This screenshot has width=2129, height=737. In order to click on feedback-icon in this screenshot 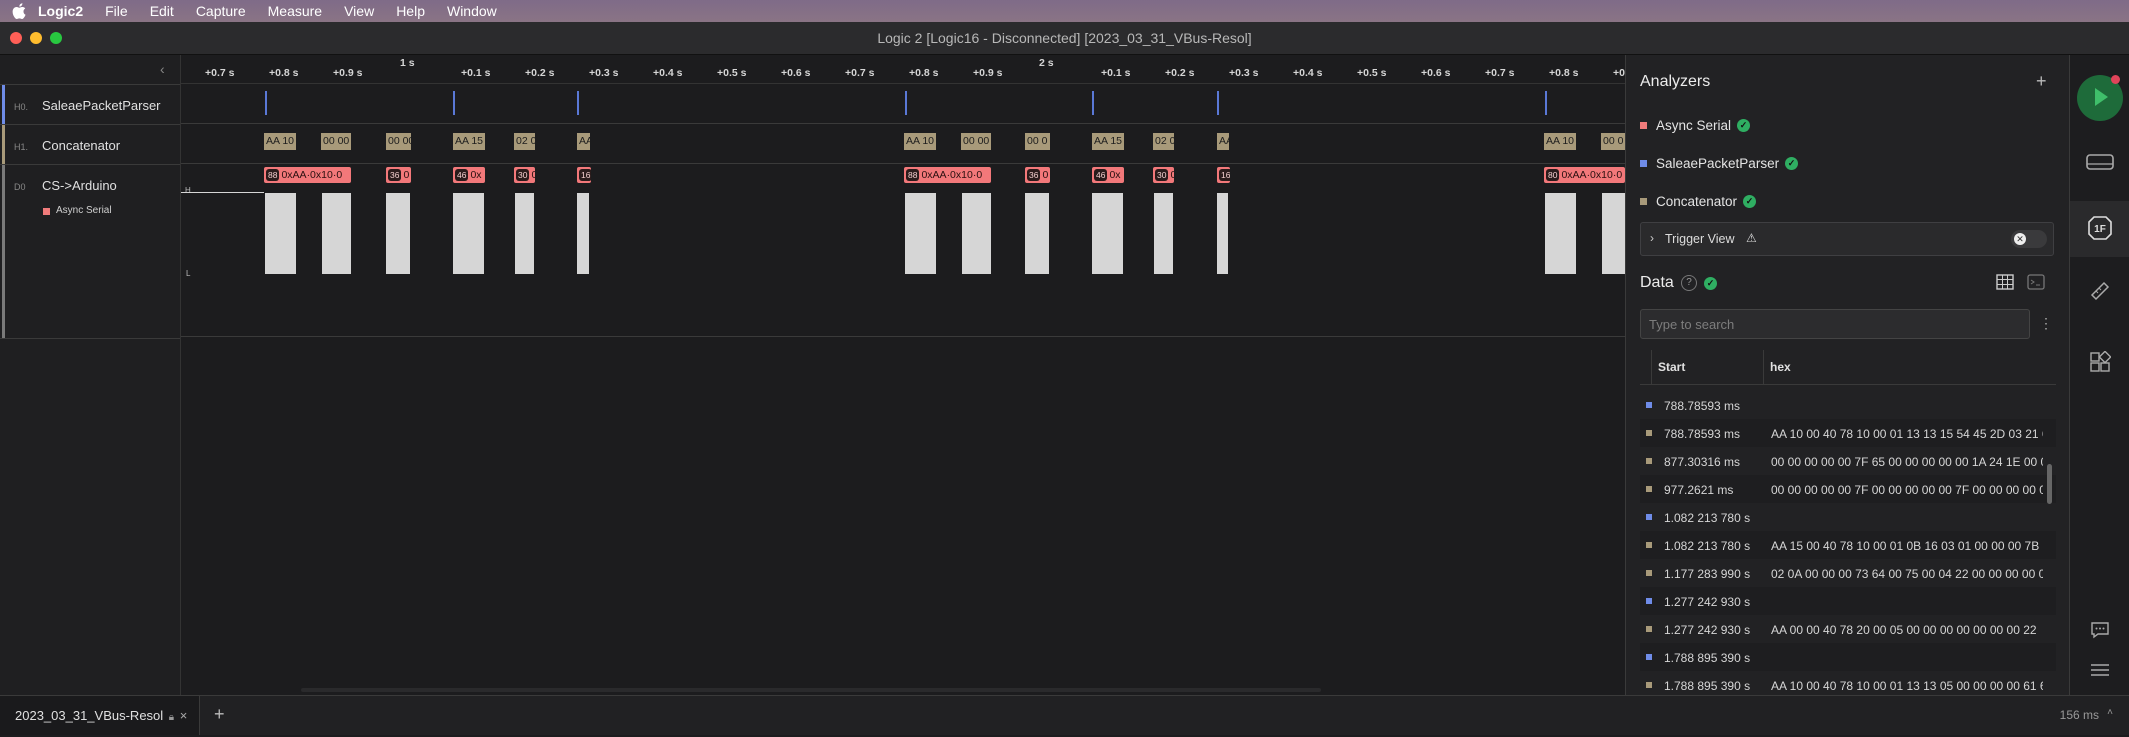, I will do `click(2100, 630)`.